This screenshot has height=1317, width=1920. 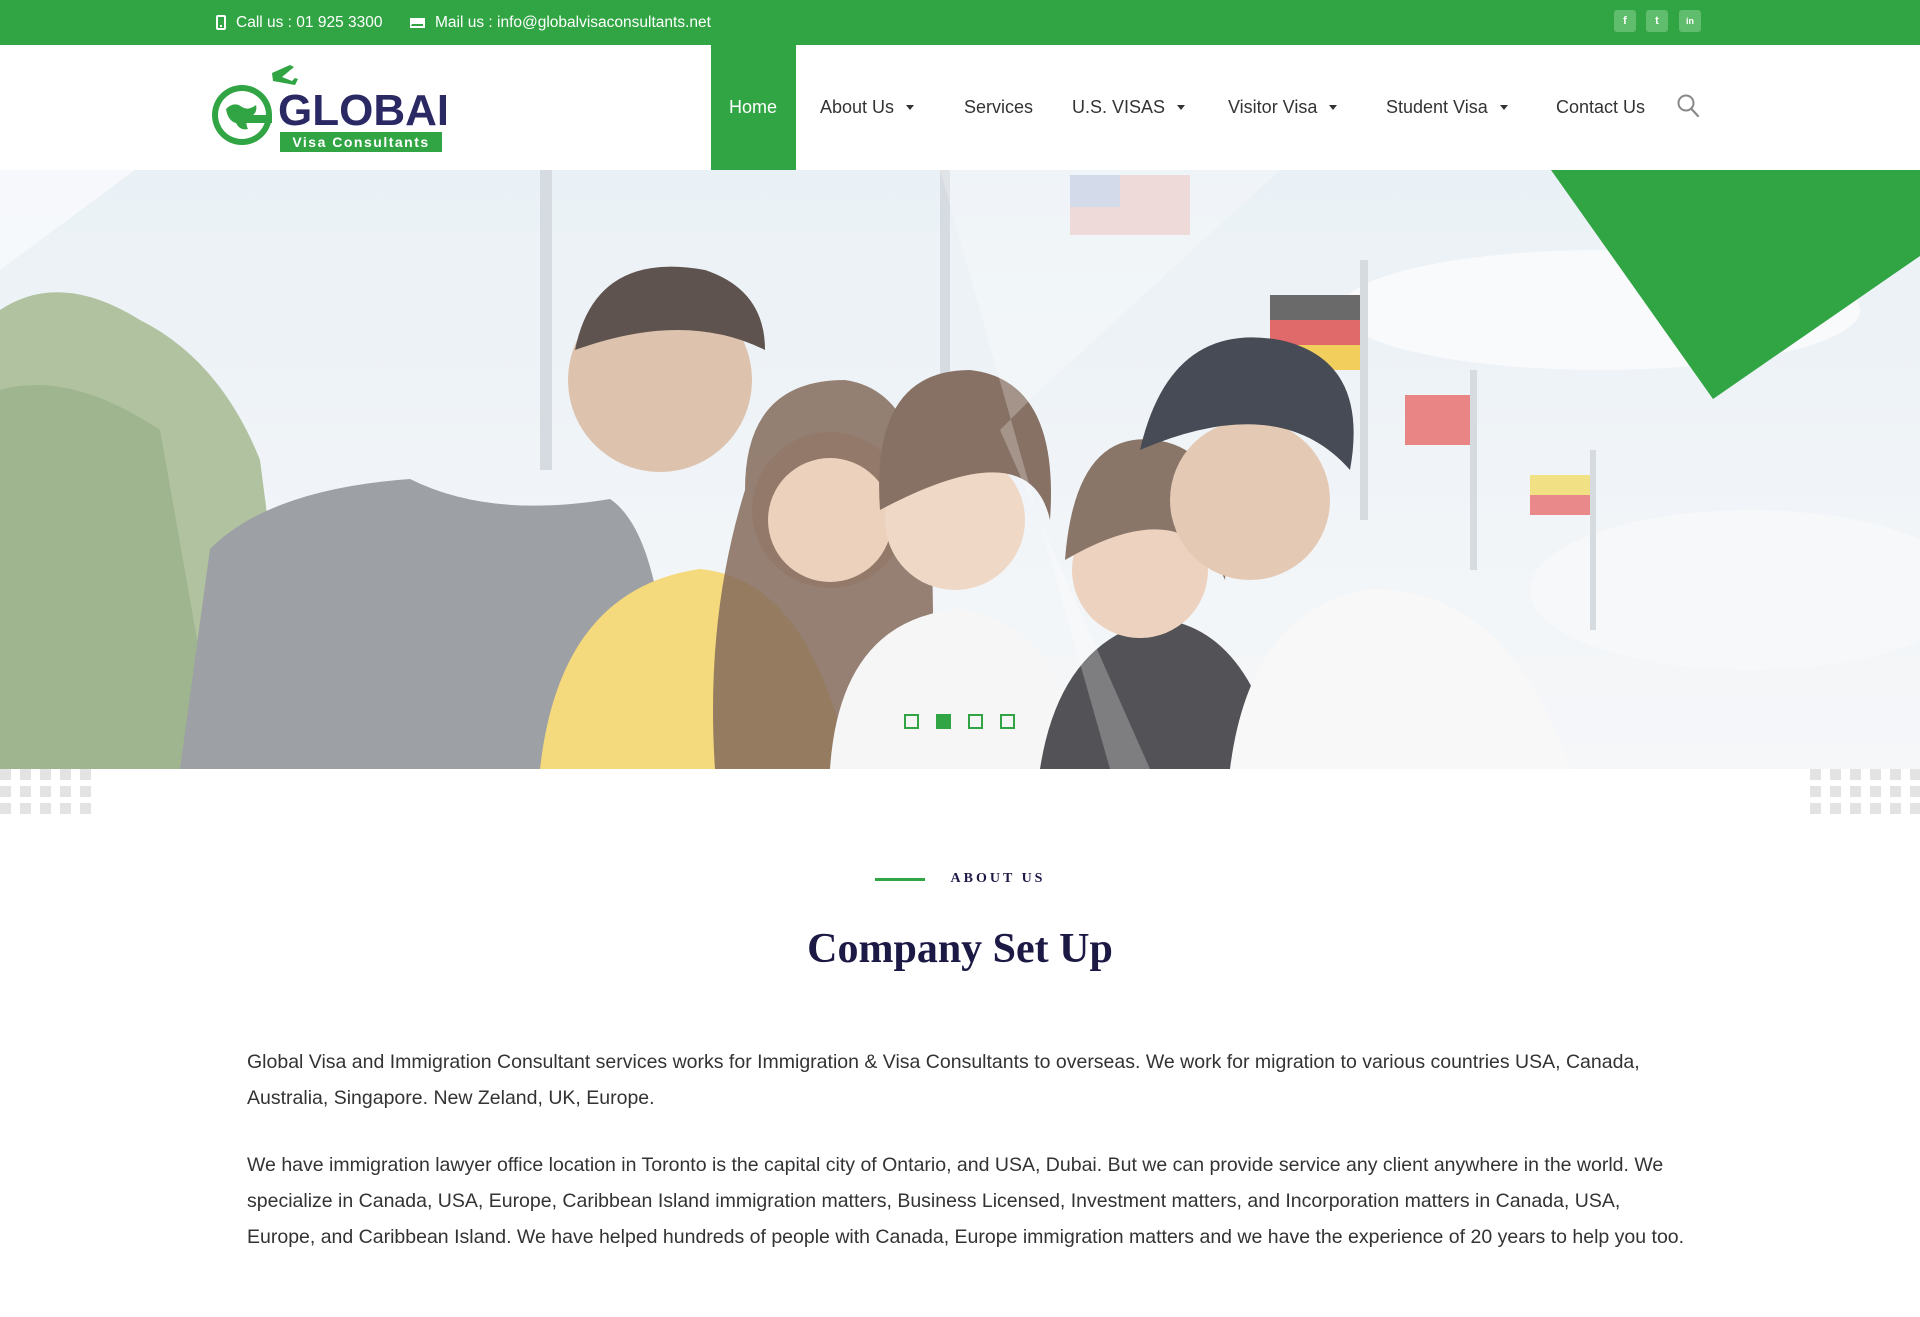 What do you see at coordinates (899, 879) in the screenshot?
I see `eyebrow-line` at bounding box center [899, 879].